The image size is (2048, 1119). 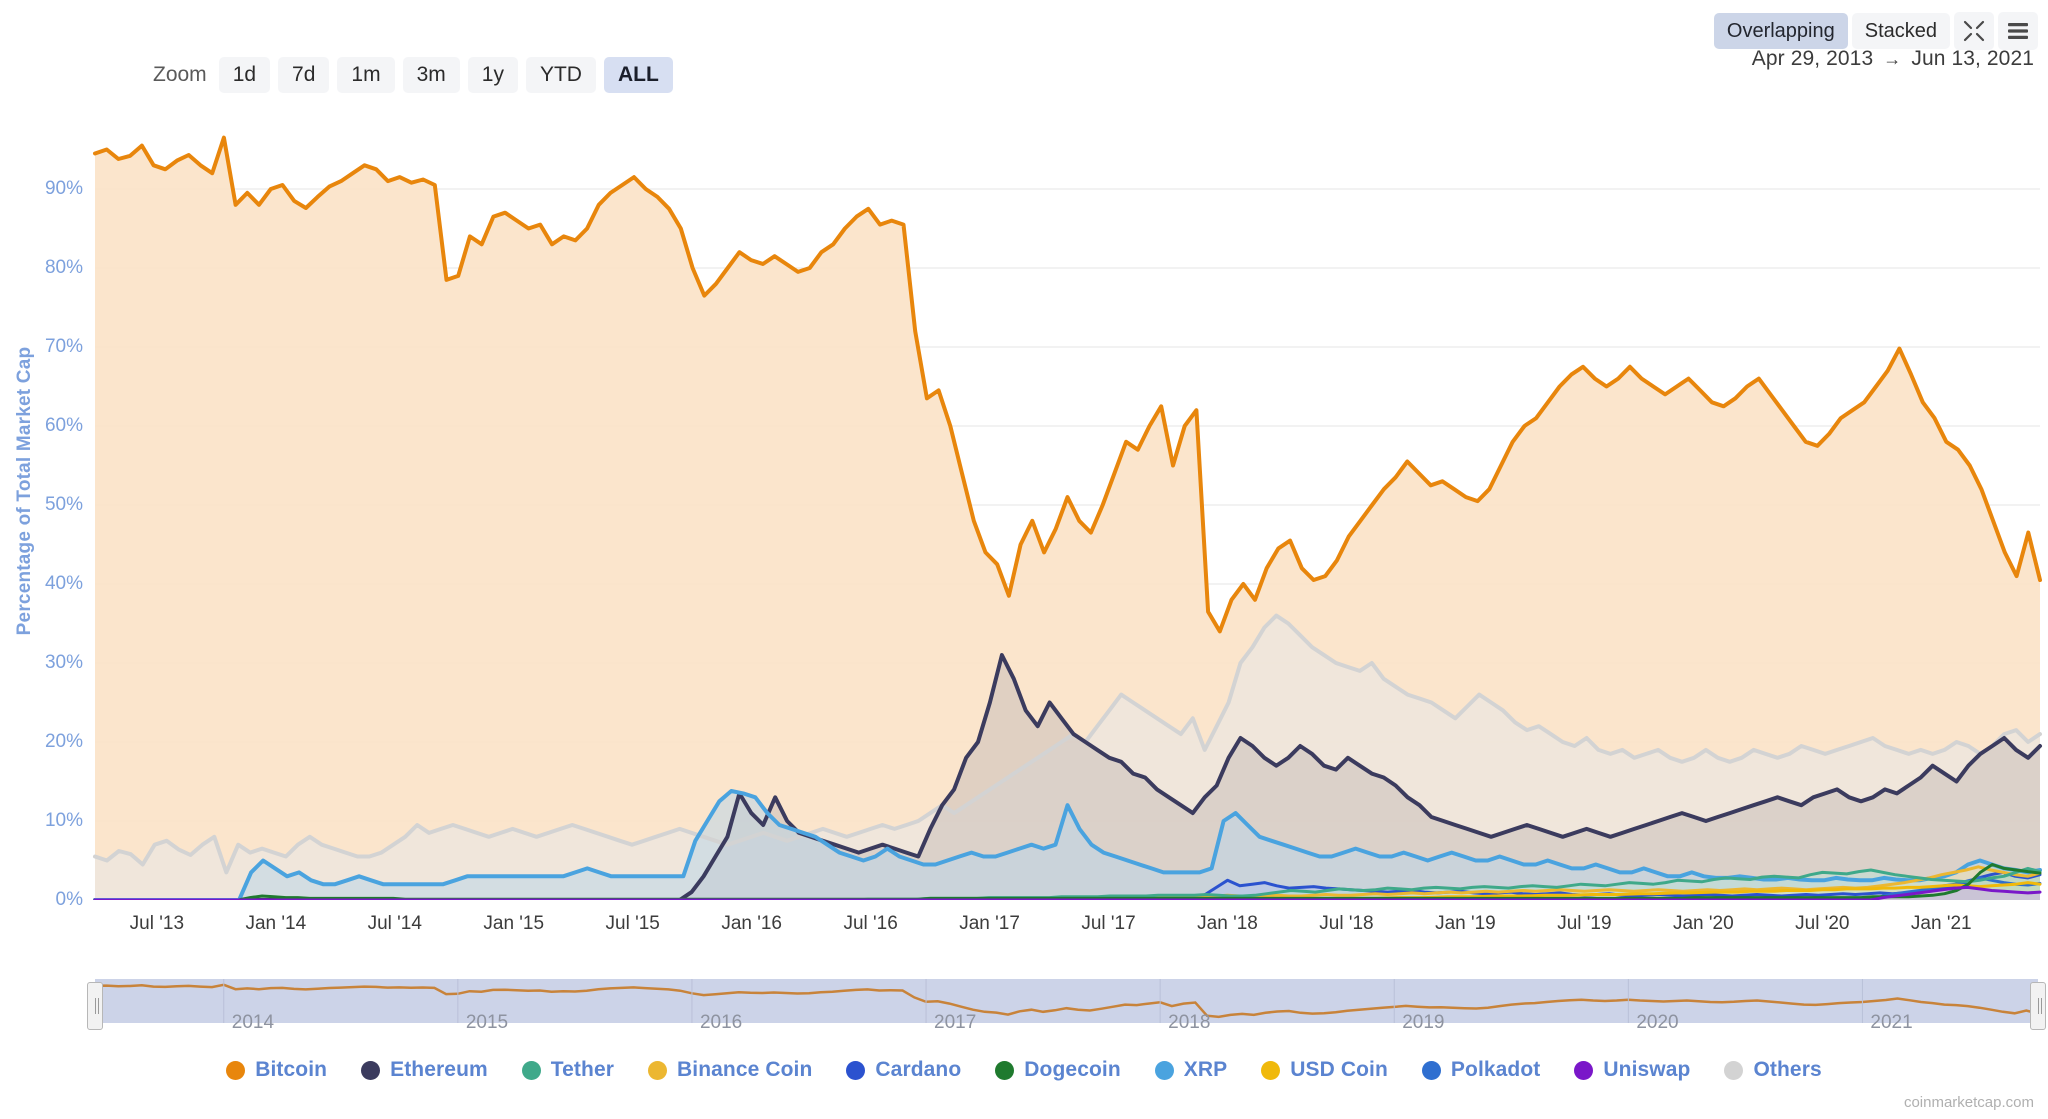 I want to click on x-tick-label: Jan '21, so click(x=1941, y=923).